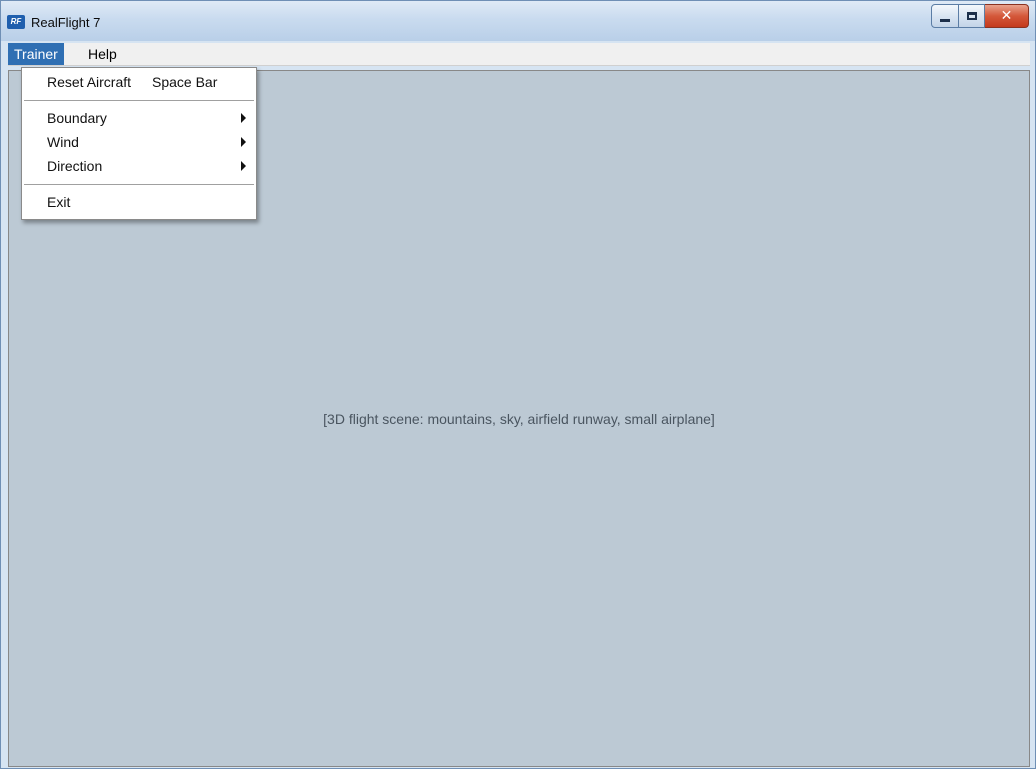 The height and width of the screenshot is (769, 1036). I want to click on menu-trainer: Trainer, so click(36, 54).